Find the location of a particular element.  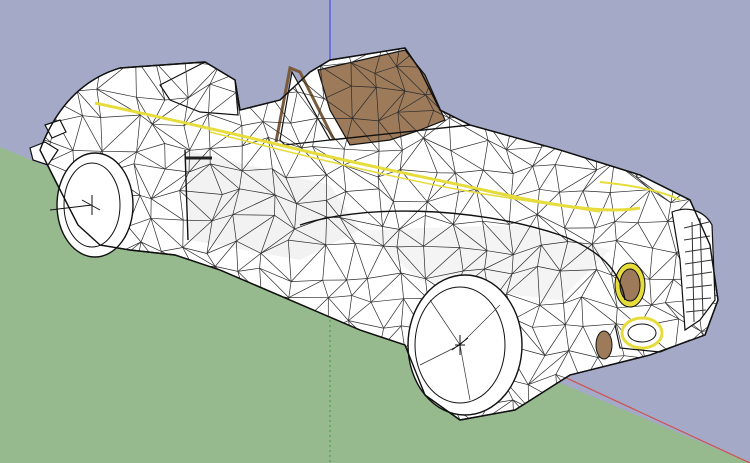

indicator-light is located at coordinates (604, 345).